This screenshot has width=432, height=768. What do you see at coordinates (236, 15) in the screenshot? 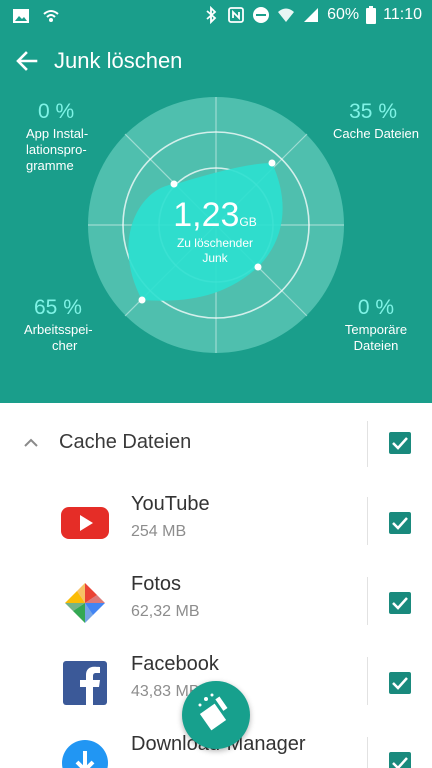
I see `nfc-icon` at bounding box center [236, 15].